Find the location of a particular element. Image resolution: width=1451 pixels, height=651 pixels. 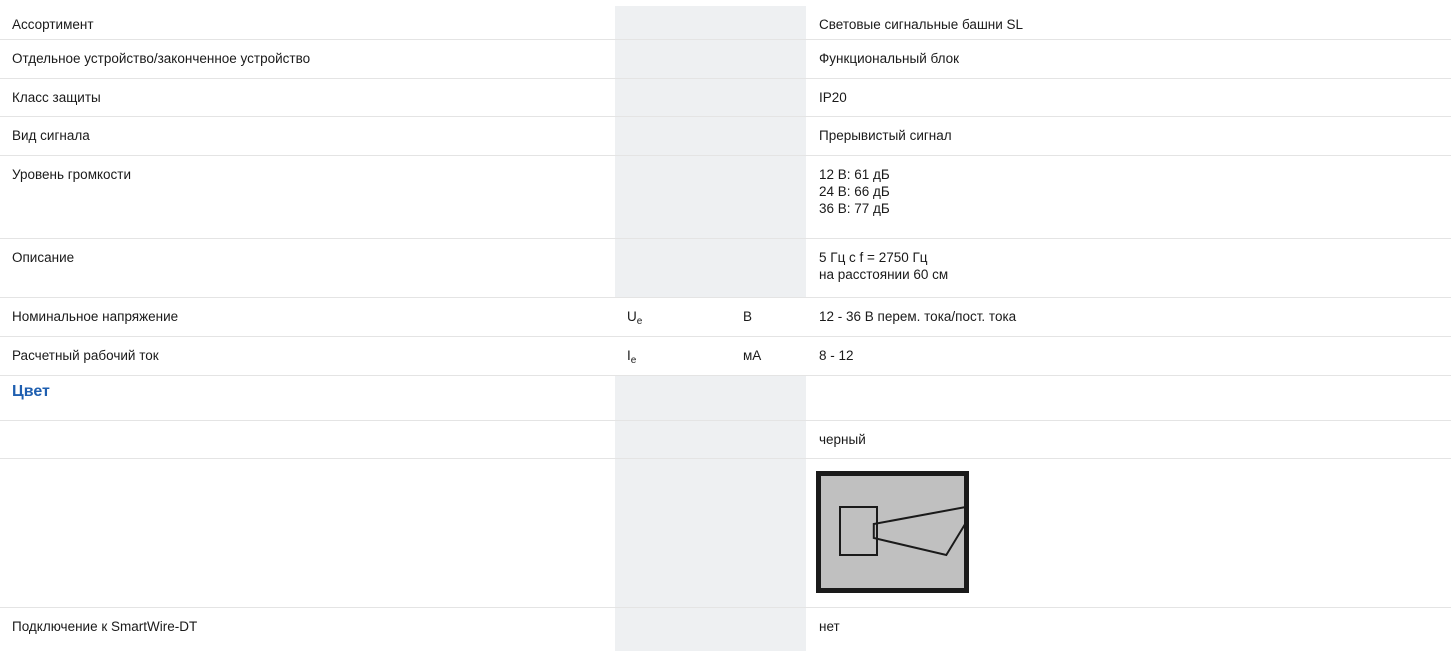

spec-row-rated-current: Расчетный рабочий ток Ie мА 8 - 12 is located at coordinates (725, 356).